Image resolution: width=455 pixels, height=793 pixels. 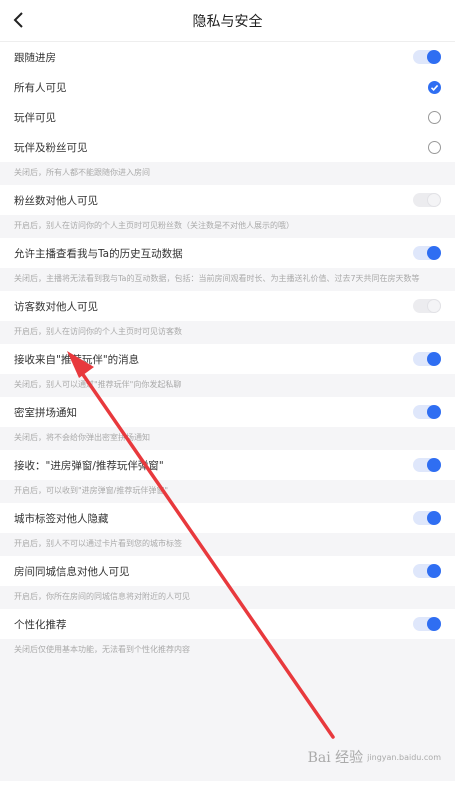 I want to click on row-description: 开启后，别人在访问你的个人主页时可见访客数, so click(x=227, y=332).